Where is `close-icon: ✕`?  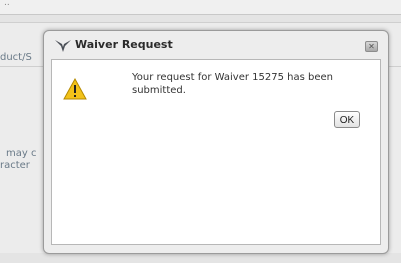
close-icon: ✕ is located at coordinates (371, 46).